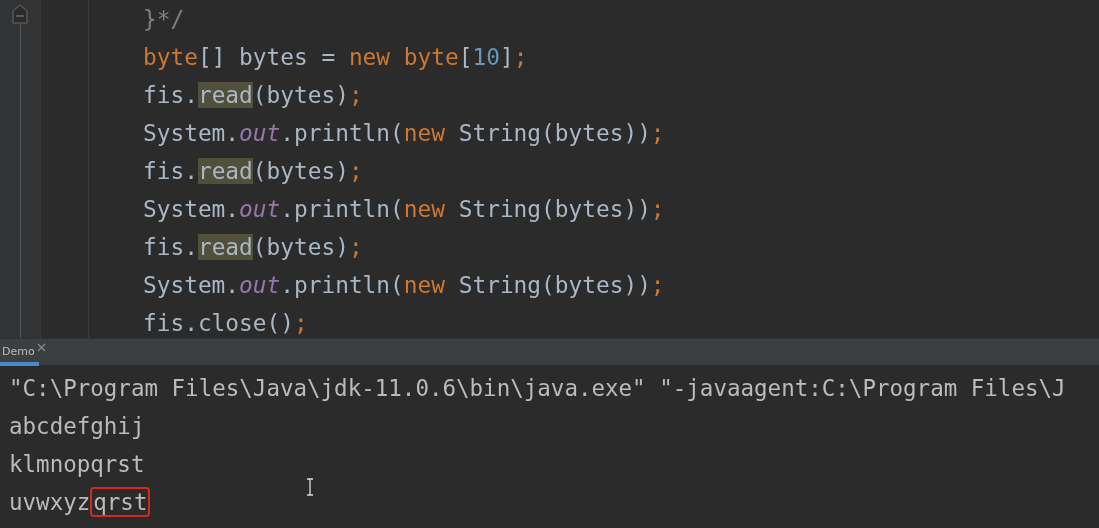 The width and height of the screenshot is (1099, 528). What do you see at coordinates (77, 464) in the screenshot?
I see `console-line: klmnopqrst` at bounding box center [77, 464].